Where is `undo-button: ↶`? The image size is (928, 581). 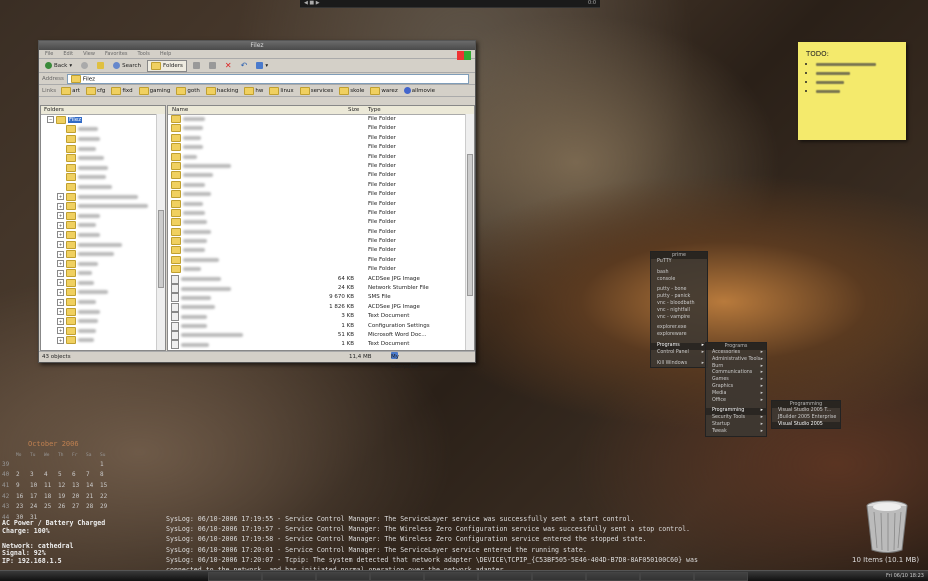 undo-button: ↶ is located at coordinates (244, 66).